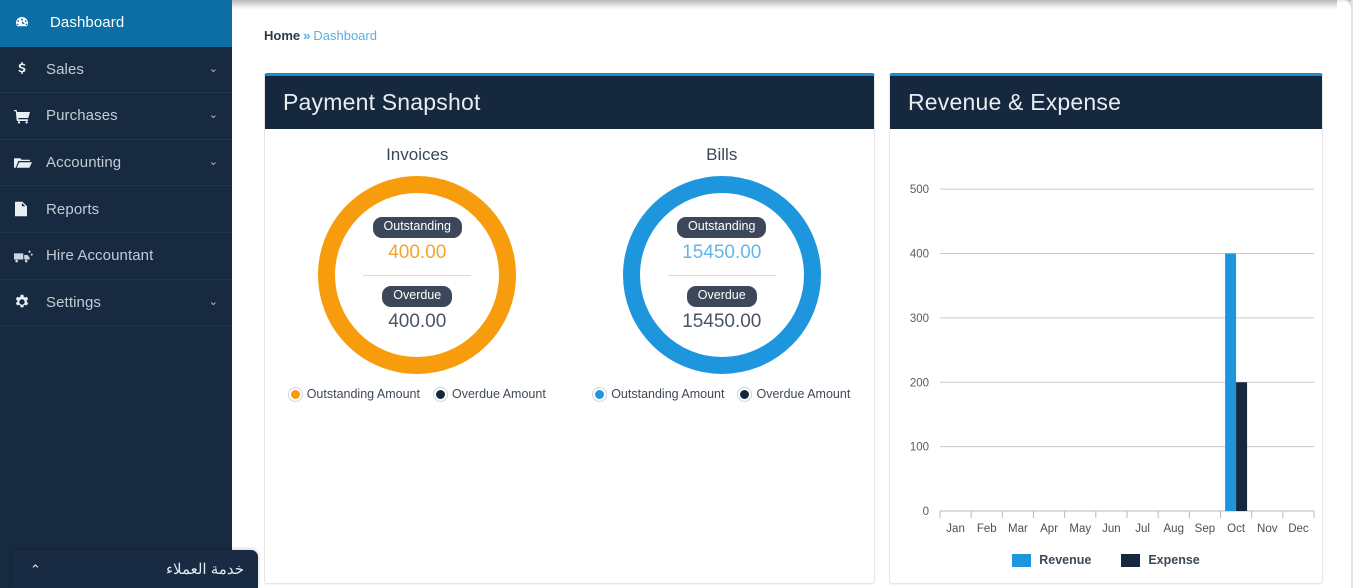 This screenshot has height=588, width=1353. What do you see at coordinates (721, 296) in the screenshot?
I see `bills-overdue-badge: Overdue` at bounding box center [721, 296].